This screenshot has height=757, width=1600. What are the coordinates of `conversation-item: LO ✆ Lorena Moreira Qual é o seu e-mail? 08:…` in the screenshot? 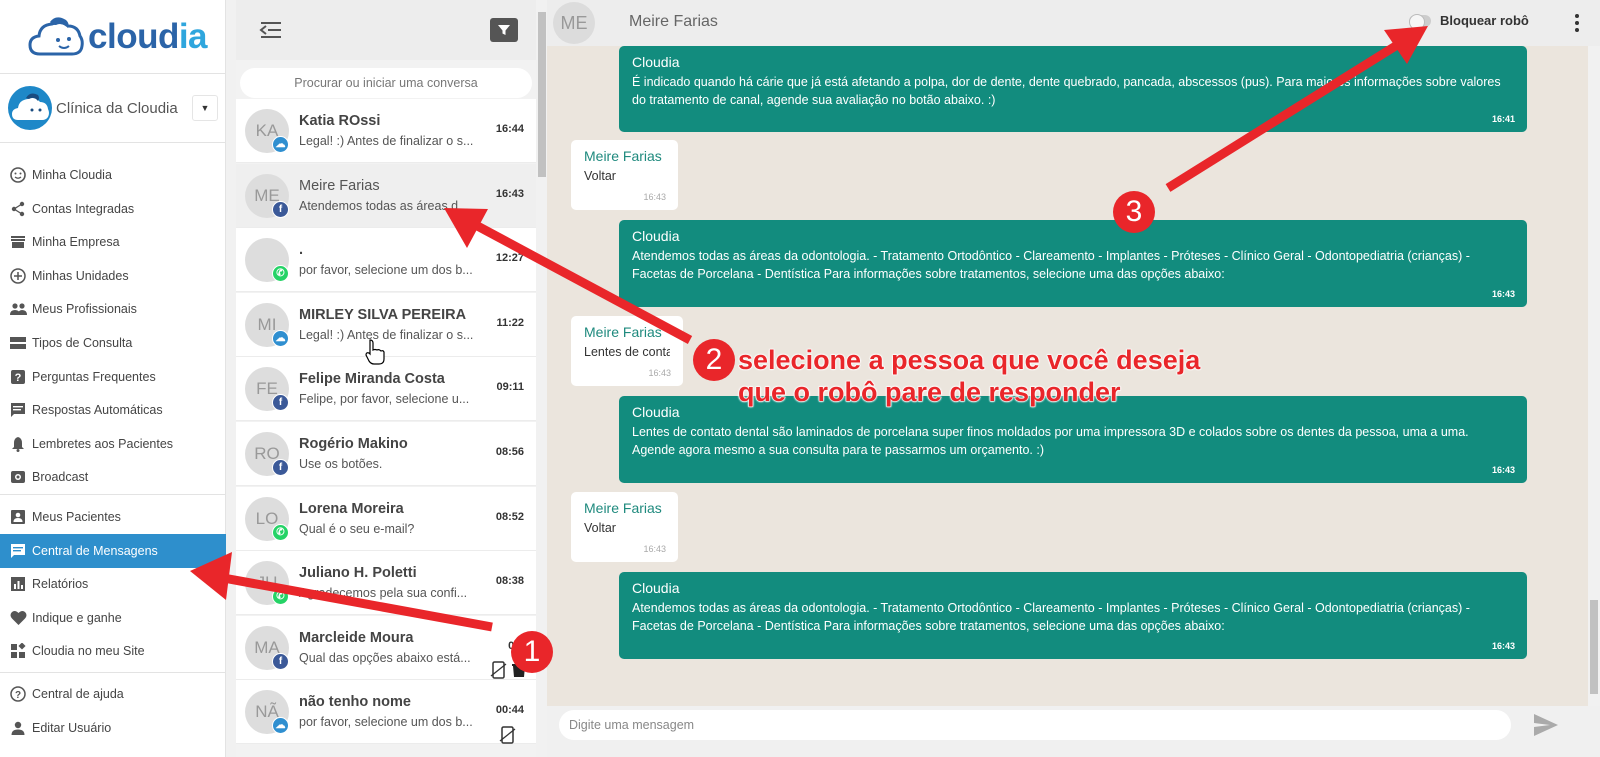 It's located at (386, 518).